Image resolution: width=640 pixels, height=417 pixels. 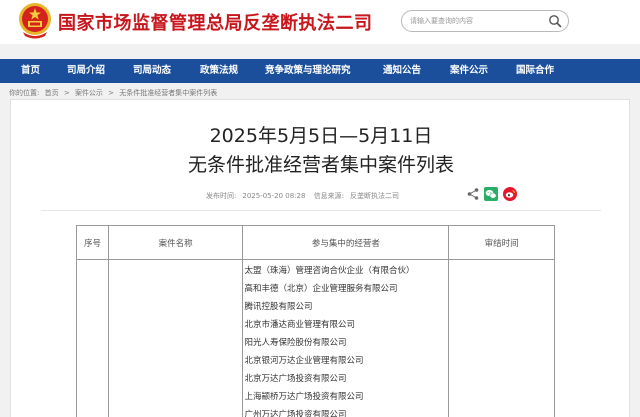 What do you see at coordinates (30, 71) in the screenshot?
I see `nav-item-home: 首页` at bounding box center [30, 71].